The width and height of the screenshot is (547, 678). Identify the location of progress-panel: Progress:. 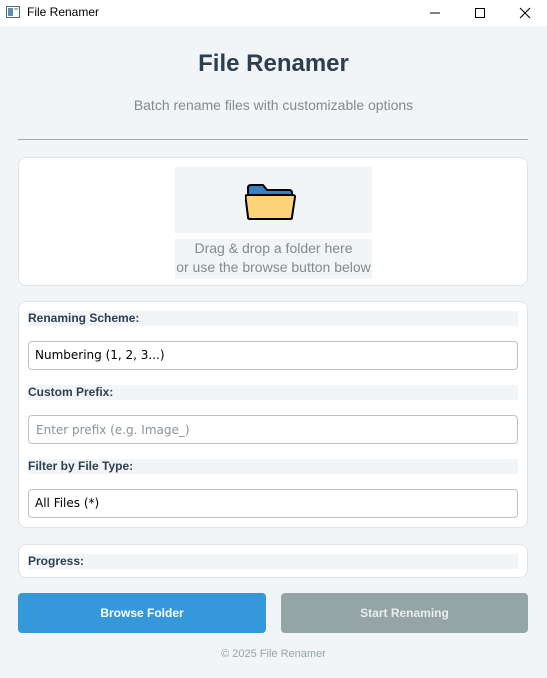
(273, 561).